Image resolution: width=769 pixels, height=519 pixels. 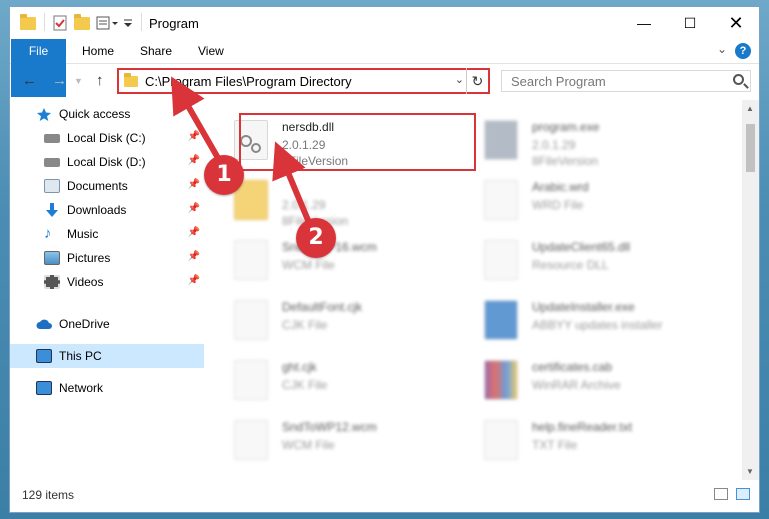 I want to click on sidebar-item-local-disk-d: Local Disk (D:) 📌, so click(x=107, y=162).